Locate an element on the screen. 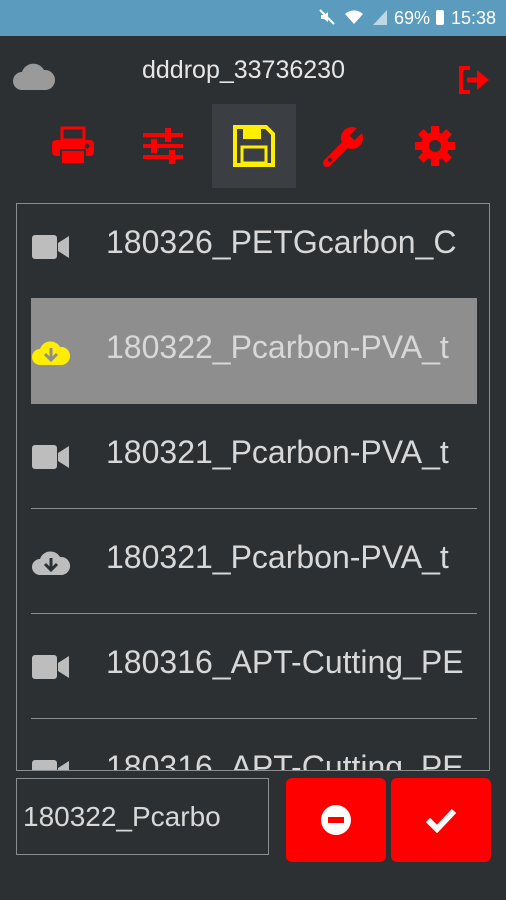 Image resolution: width=506 pixels, height=900 pixels. tab-settings is located at coordinates (435, 146).